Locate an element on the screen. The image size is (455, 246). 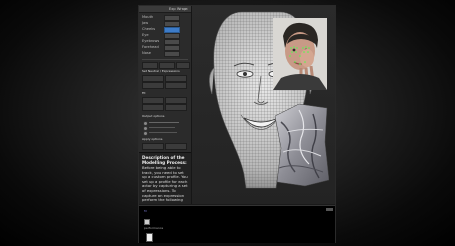
row-mouth: Mouth is located at coordinates (166, 18).